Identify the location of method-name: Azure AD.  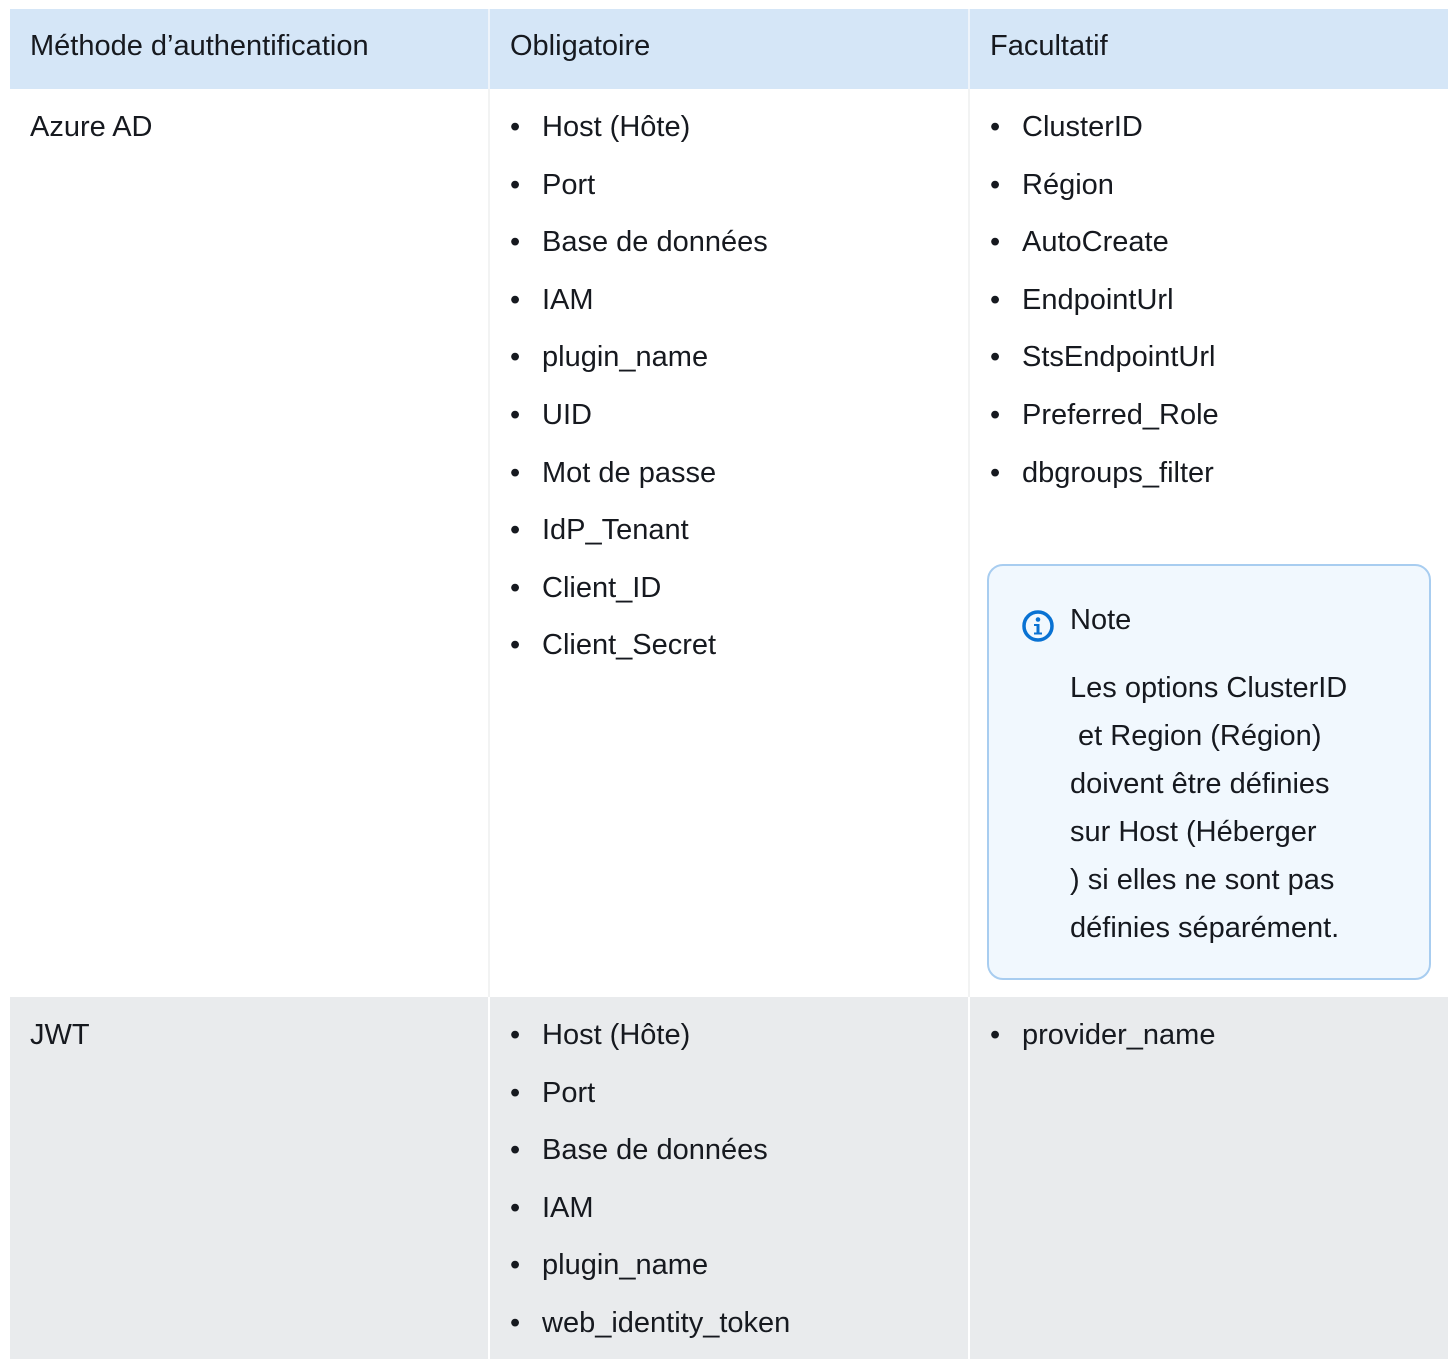
(91, 127).